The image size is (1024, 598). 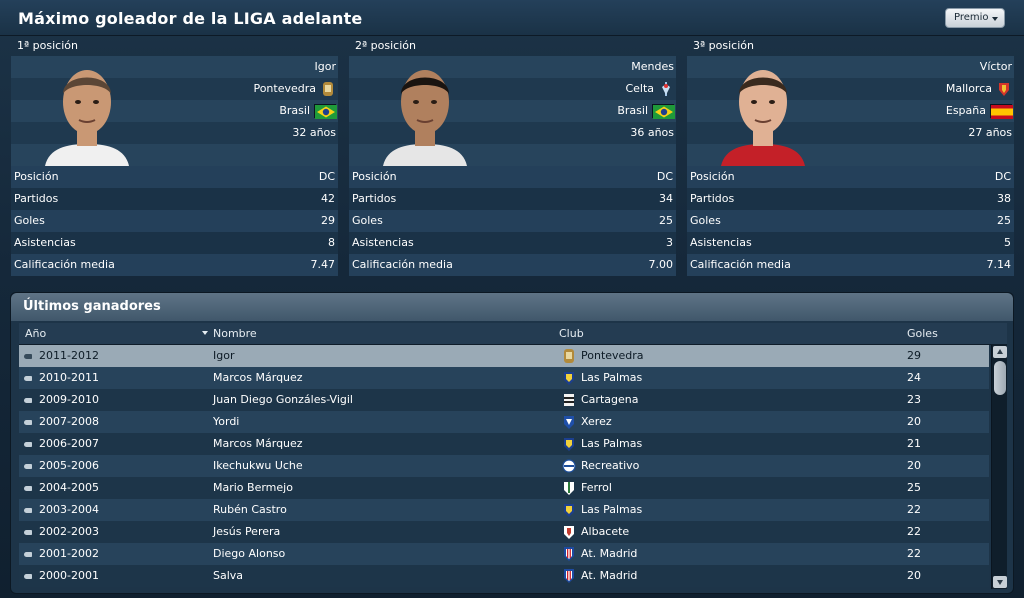 What do you see at coordinates (235, 334) in the screenshot?
I see `column-name: Nombre` at bounding box center [235, 334].